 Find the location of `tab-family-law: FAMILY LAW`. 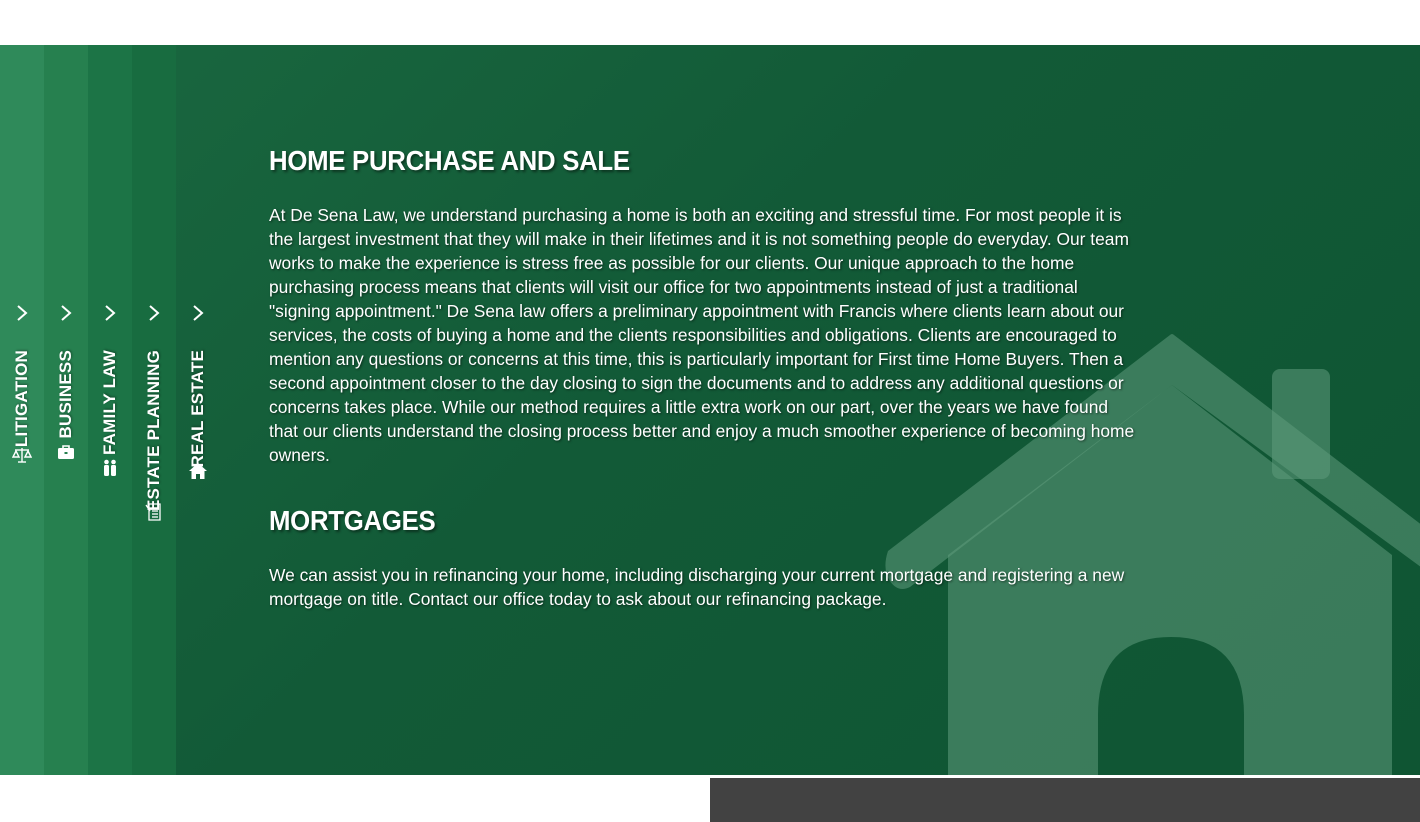

tab-family-law: FAMILY LAW is located at coordinates (110, 410).